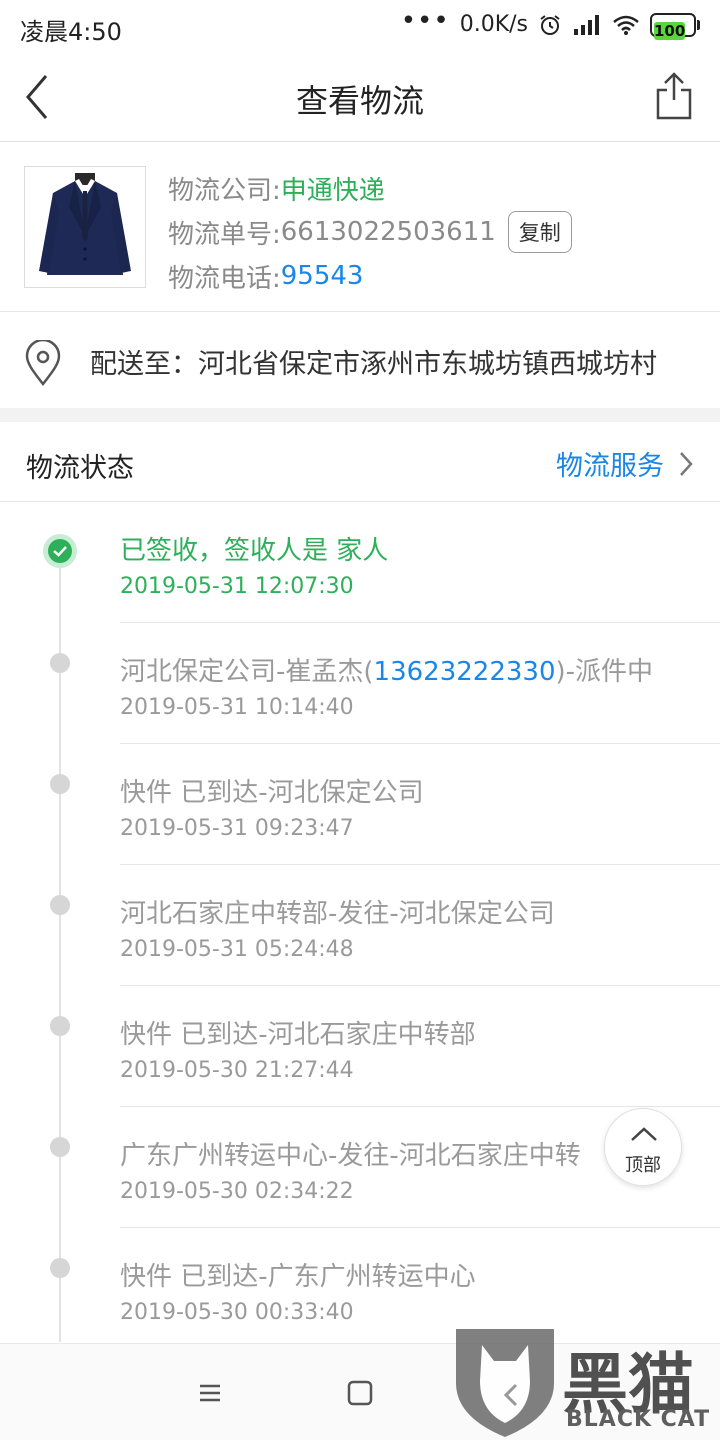  Describe the element at coordinates (643, 1147) in the screenshot. I see `back-to-top-button: 顶部` at that location.